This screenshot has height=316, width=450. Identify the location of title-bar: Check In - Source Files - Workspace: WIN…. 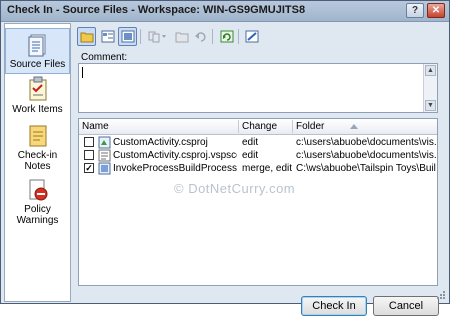
(225, 11).